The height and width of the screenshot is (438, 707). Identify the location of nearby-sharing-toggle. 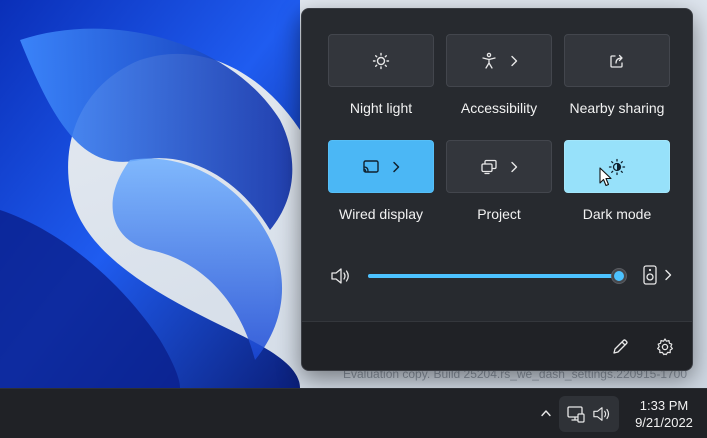
(617, 60).